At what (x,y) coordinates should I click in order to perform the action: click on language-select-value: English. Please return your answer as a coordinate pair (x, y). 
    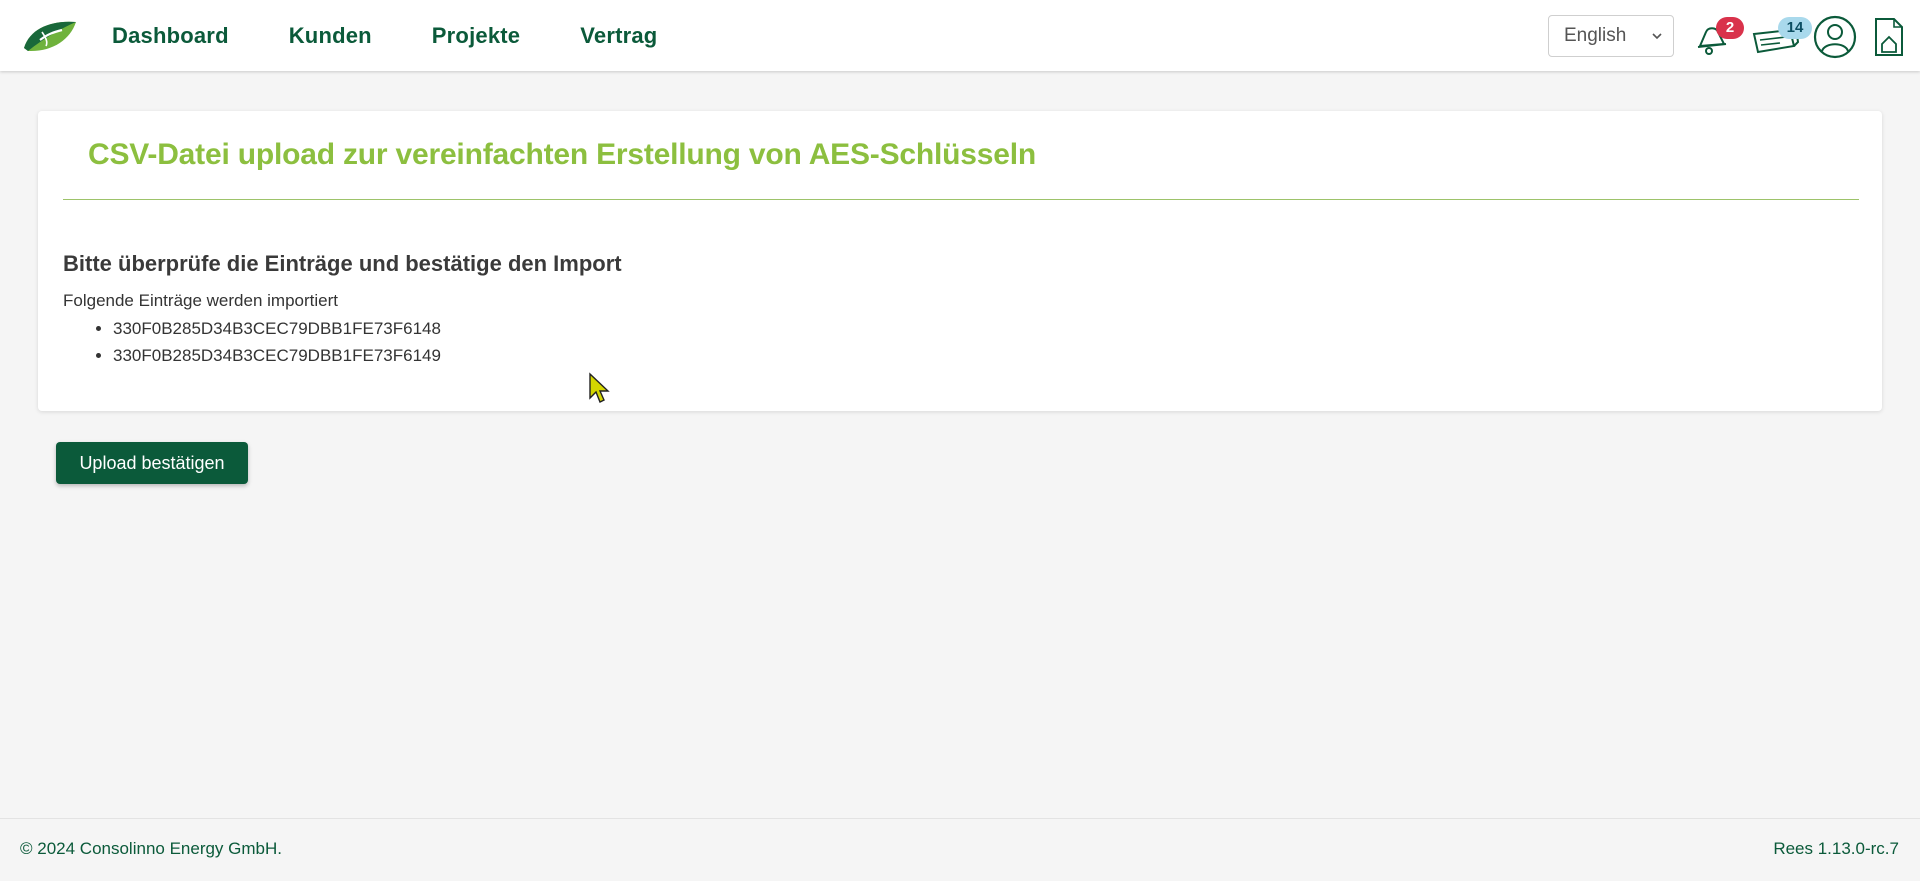
    Looking at the image, I should click on (1595, 35).